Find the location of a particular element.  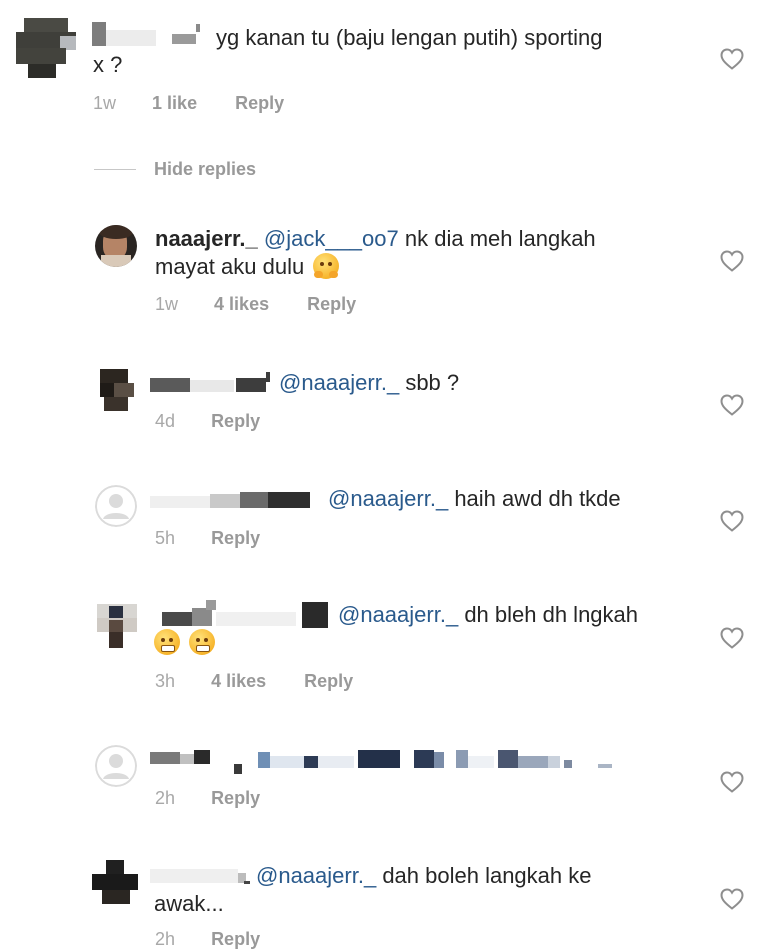

timestamp: 3h is located at coordinates (165, 681).